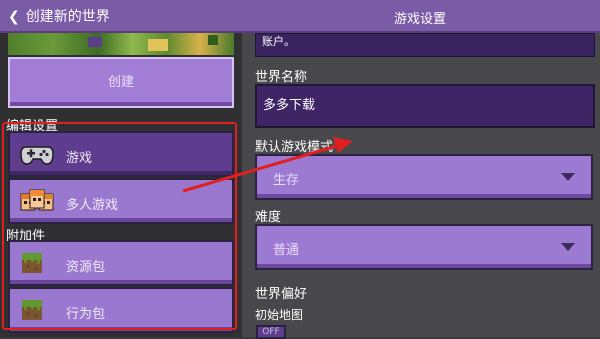 The height and width of the screenshot is (339, 600). What do you see at coordinates (86, 314) in the screenshot?
I see `nav-item-label: 行为包` at bounding box center [86, 314].